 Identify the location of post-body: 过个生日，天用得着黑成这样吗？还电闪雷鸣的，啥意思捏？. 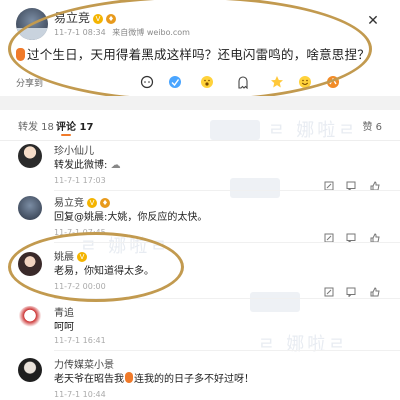
(193, 53).